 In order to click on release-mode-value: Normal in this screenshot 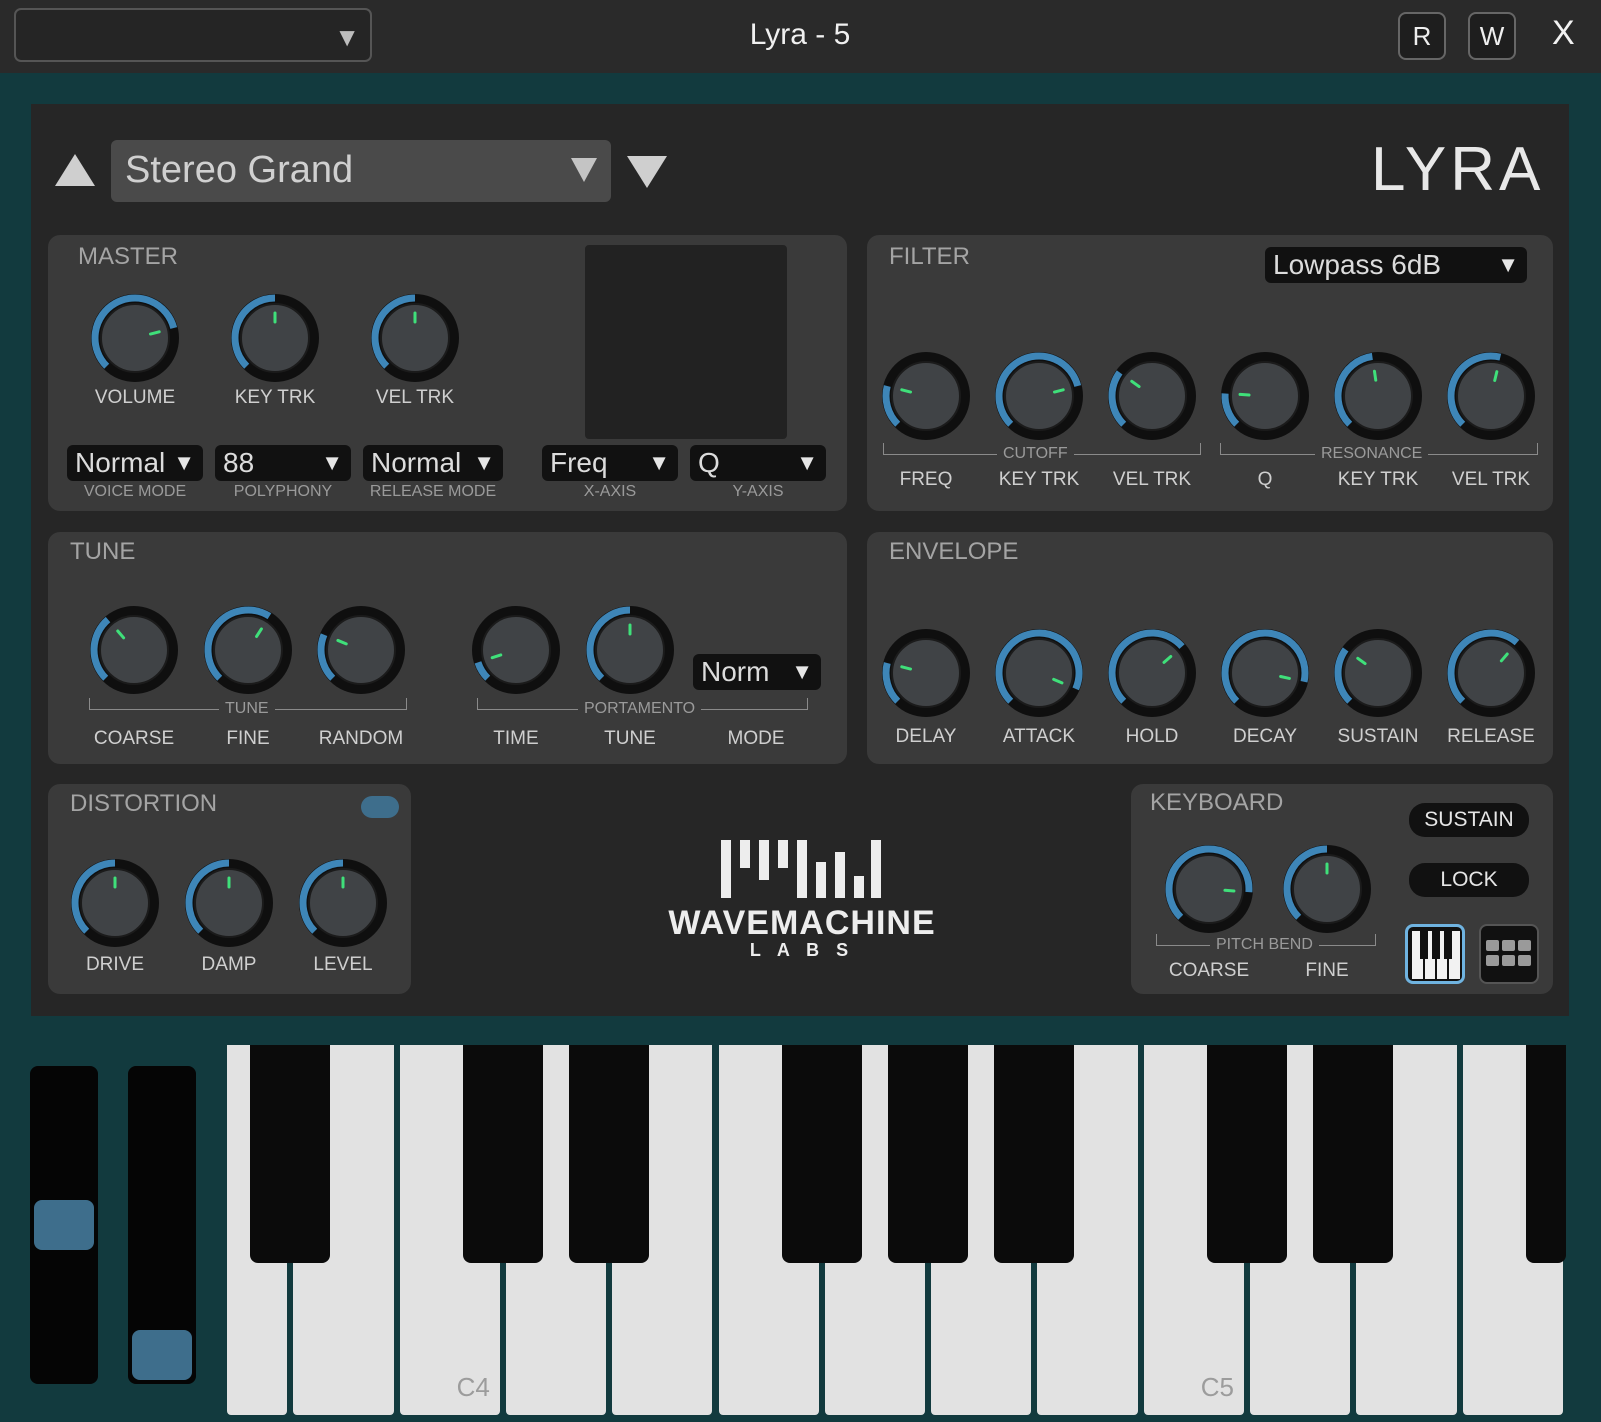, I will do `click(416, 462)`.